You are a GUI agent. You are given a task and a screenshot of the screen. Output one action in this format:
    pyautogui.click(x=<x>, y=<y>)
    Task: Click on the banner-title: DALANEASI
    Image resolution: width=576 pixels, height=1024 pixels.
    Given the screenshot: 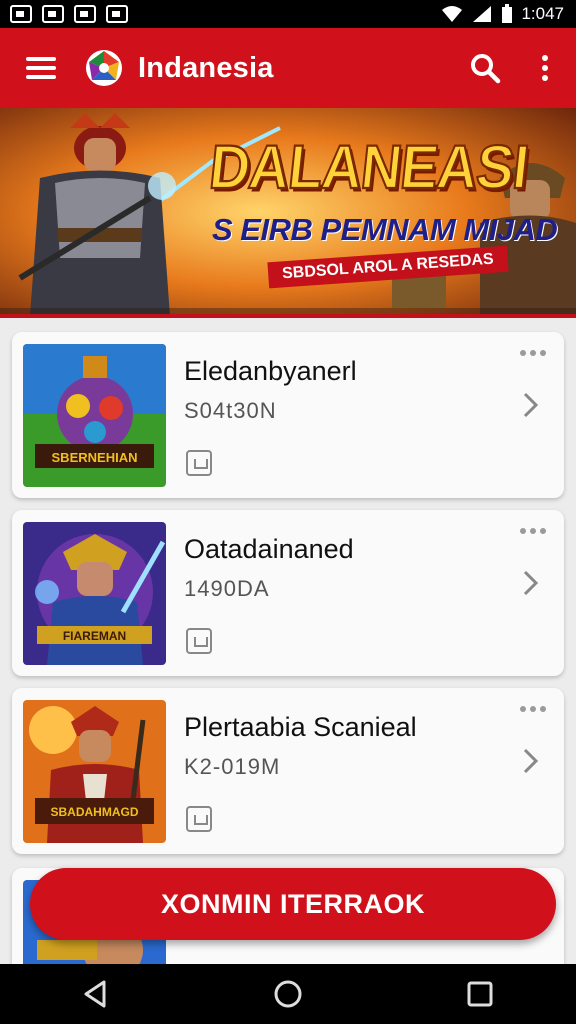 What is the action you would take?
    pyautogui.click(x=368, y=166)
    